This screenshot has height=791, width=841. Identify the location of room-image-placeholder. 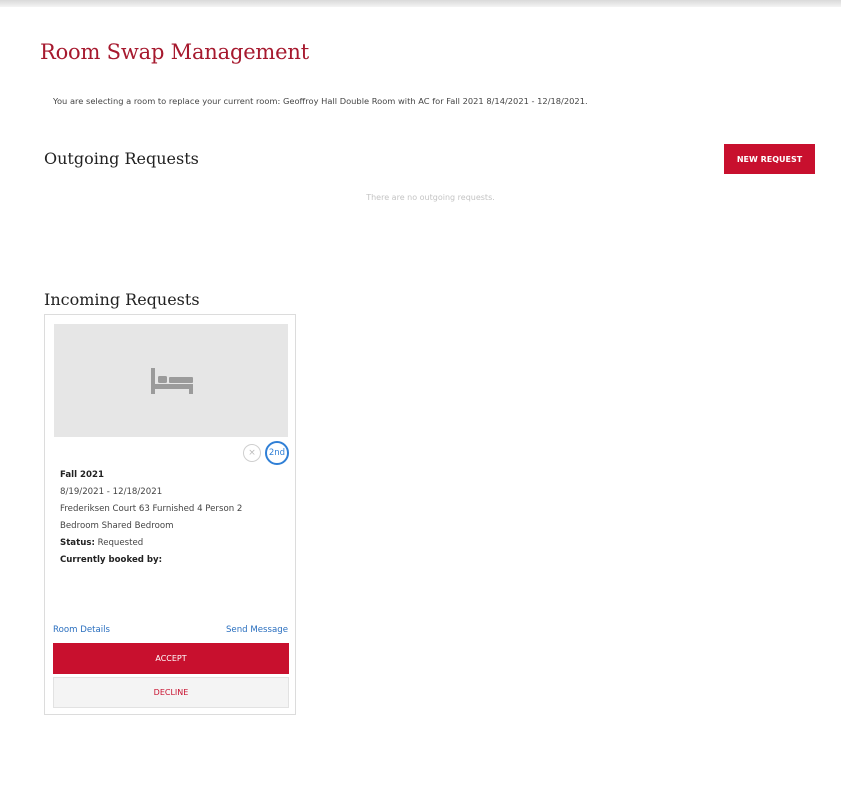
(171, 380).